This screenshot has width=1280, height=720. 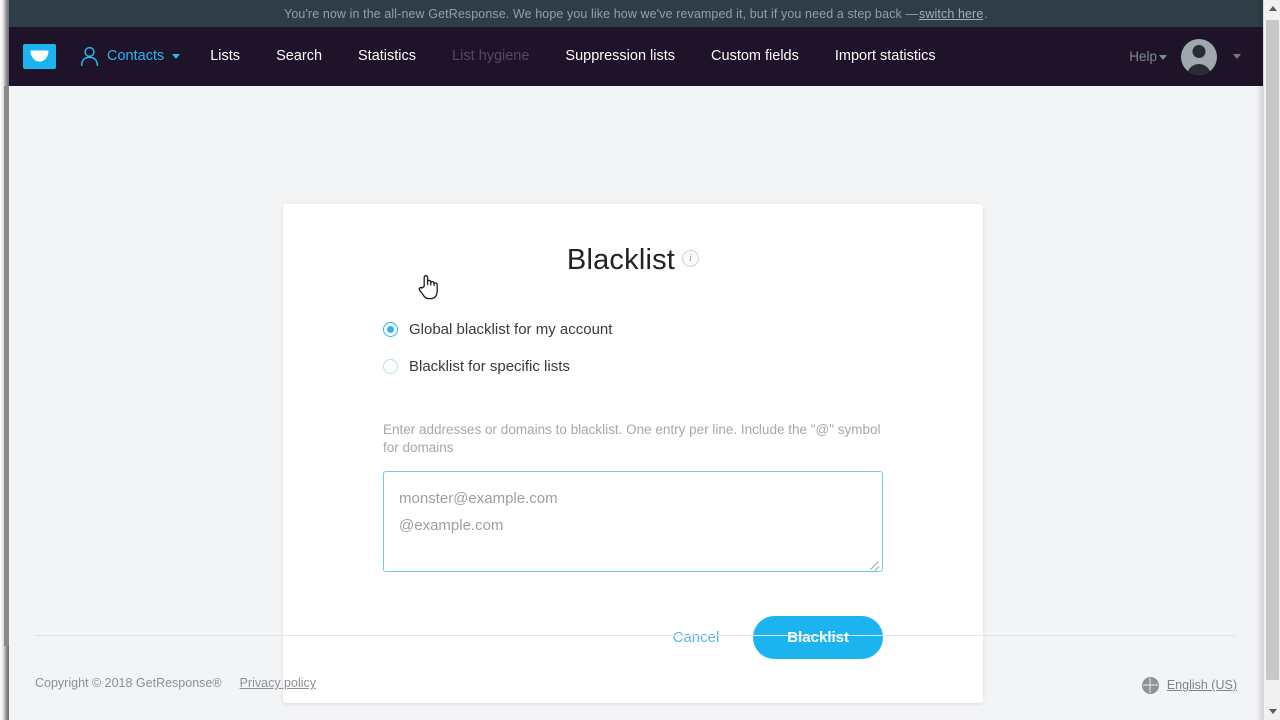 What do you see at coordinates (691, 258) in the screenshot?
I see `info-icon: i` at bounding box center [691, 258].